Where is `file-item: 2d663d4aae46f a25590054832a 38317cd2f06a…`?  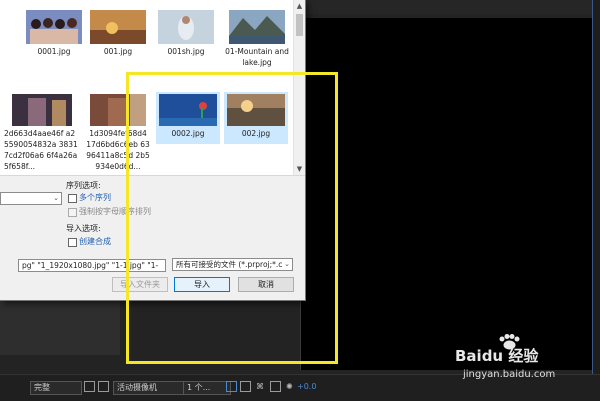
file-item: 2d663d4aae46f a25590054832a 38317cd2f06a… is located at coordinates (41, 132).